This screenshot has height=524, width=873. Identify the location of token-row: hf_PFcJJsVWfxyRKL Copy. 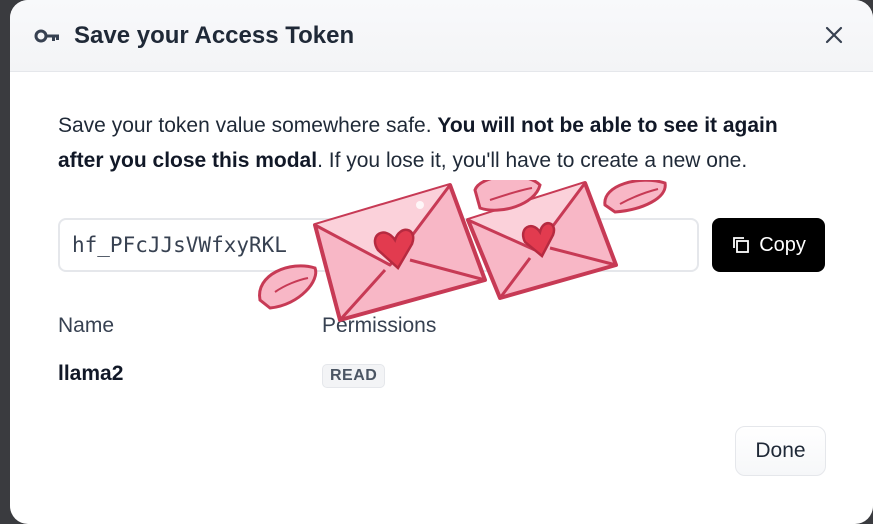
(441, 245).